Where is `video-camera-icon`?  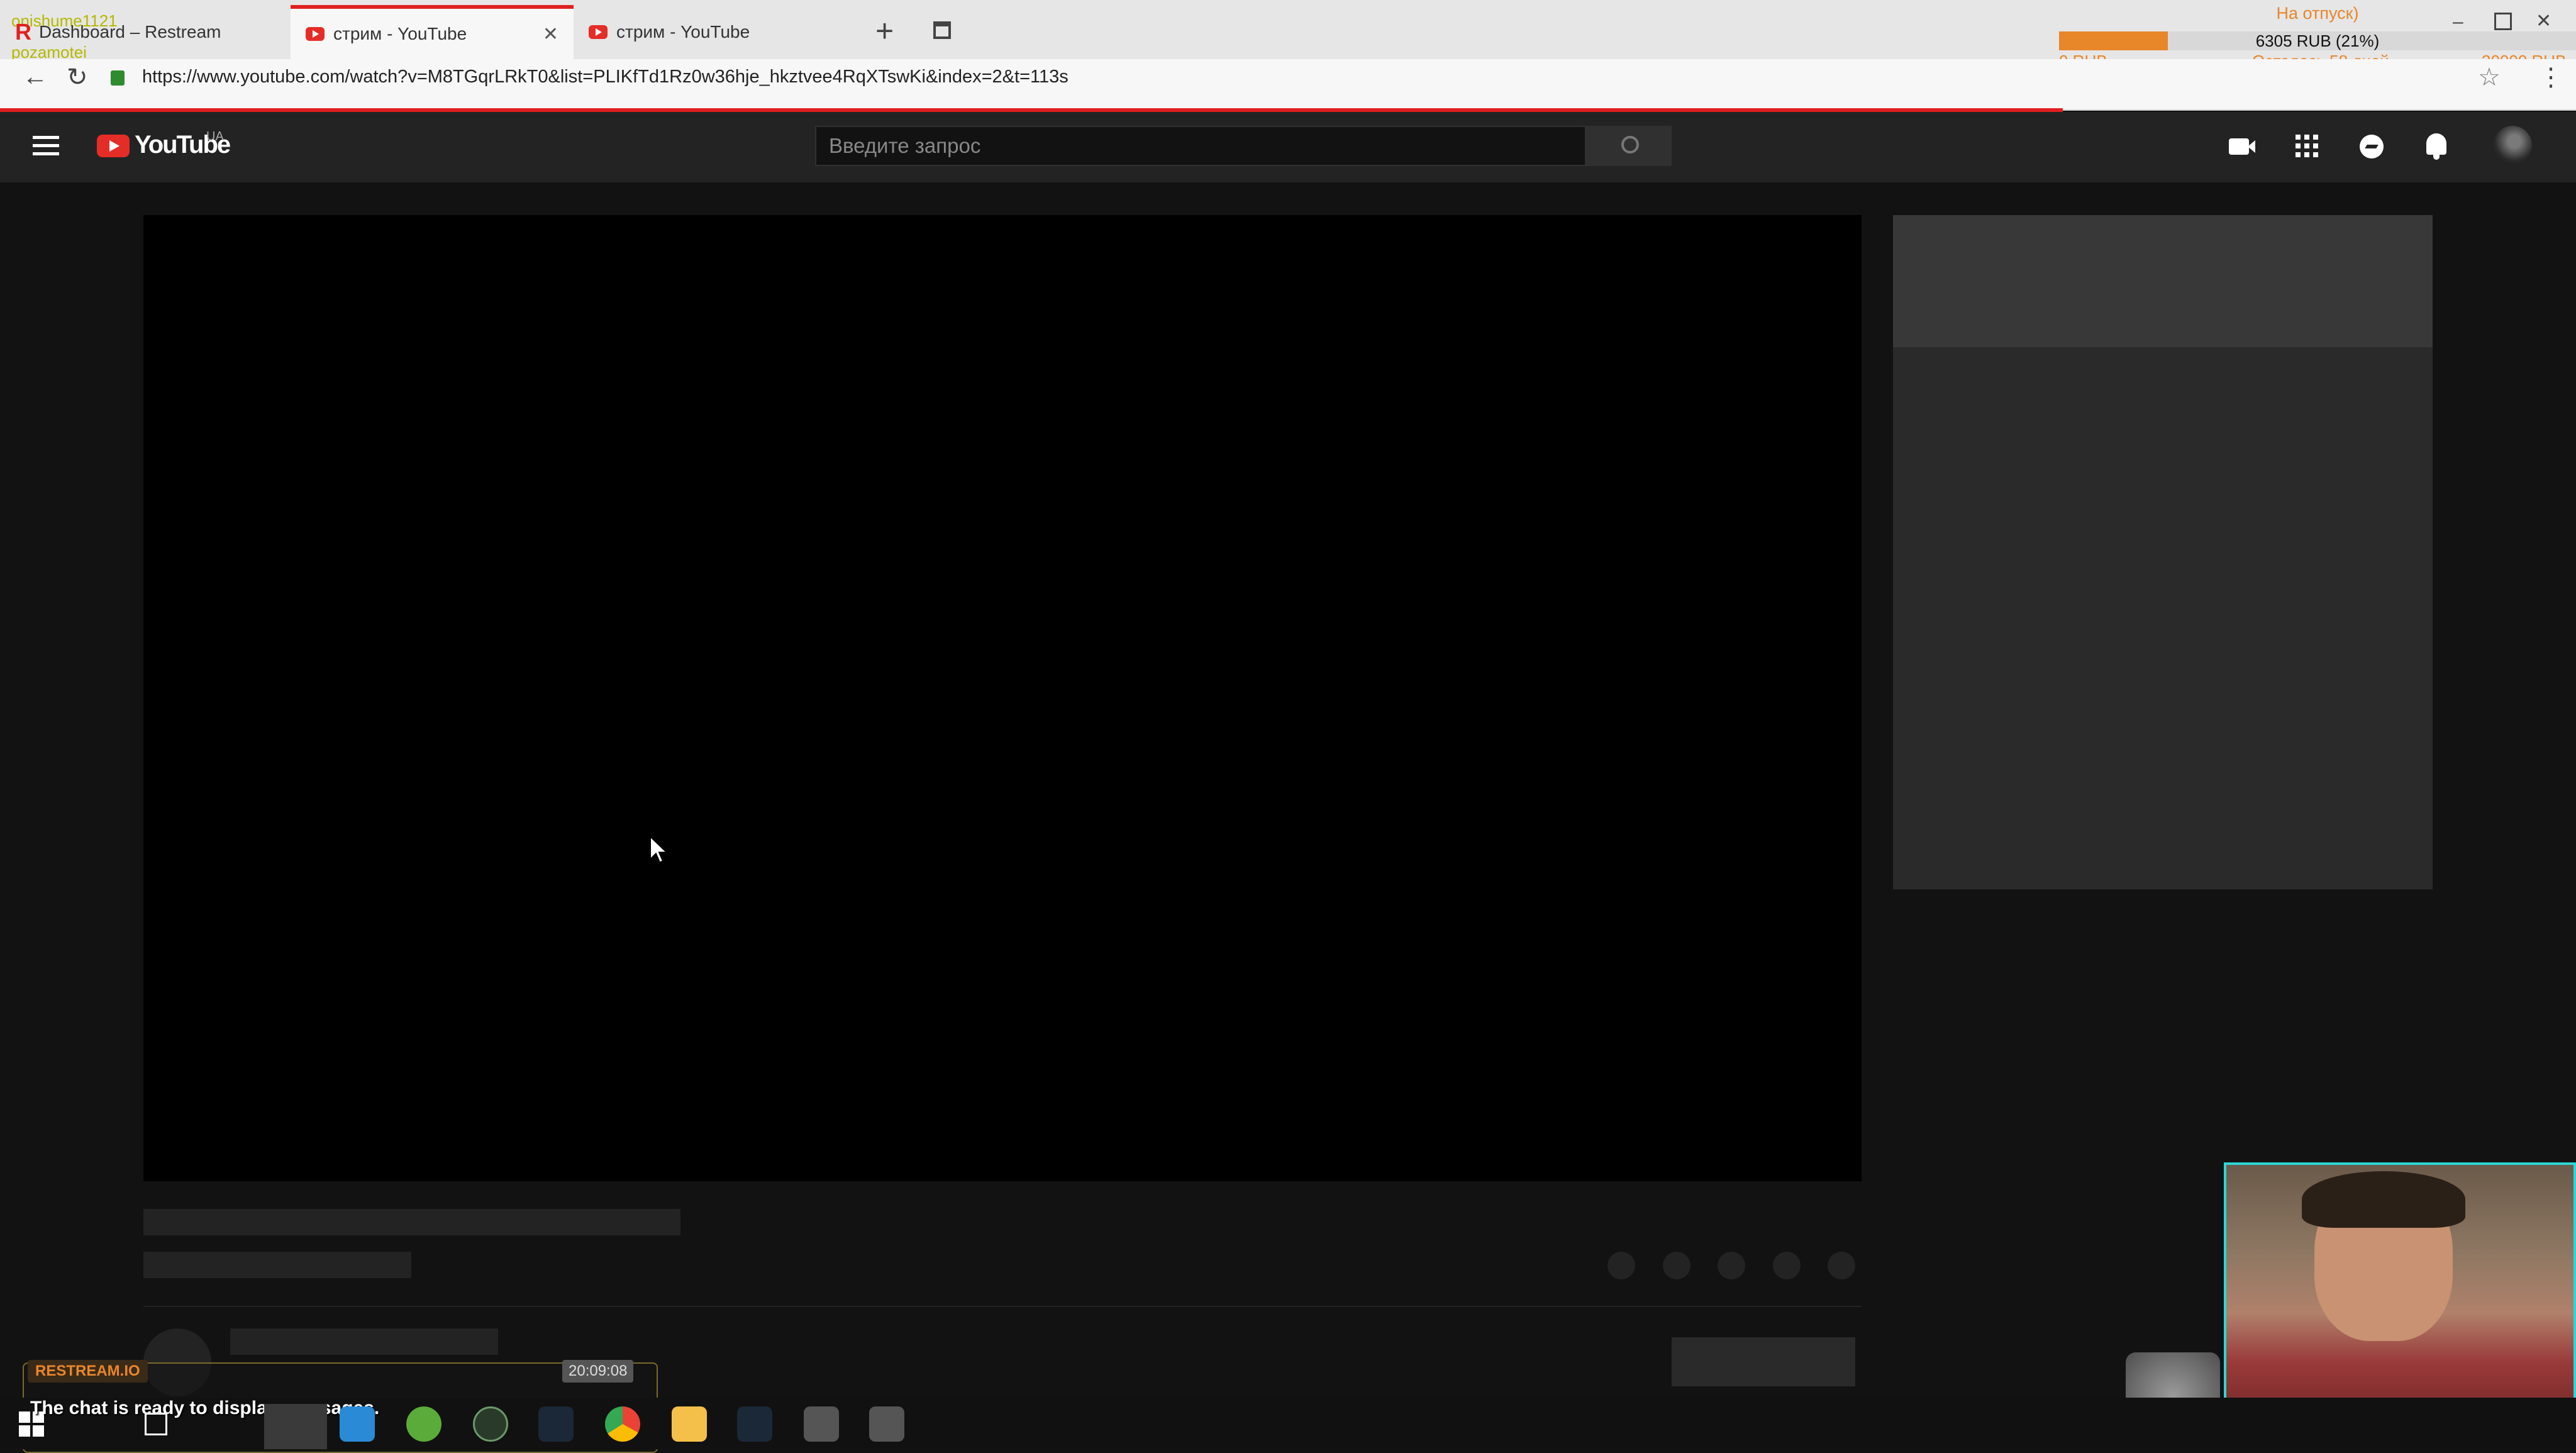 video-camera-icon is located at coordinates (2242, 146).